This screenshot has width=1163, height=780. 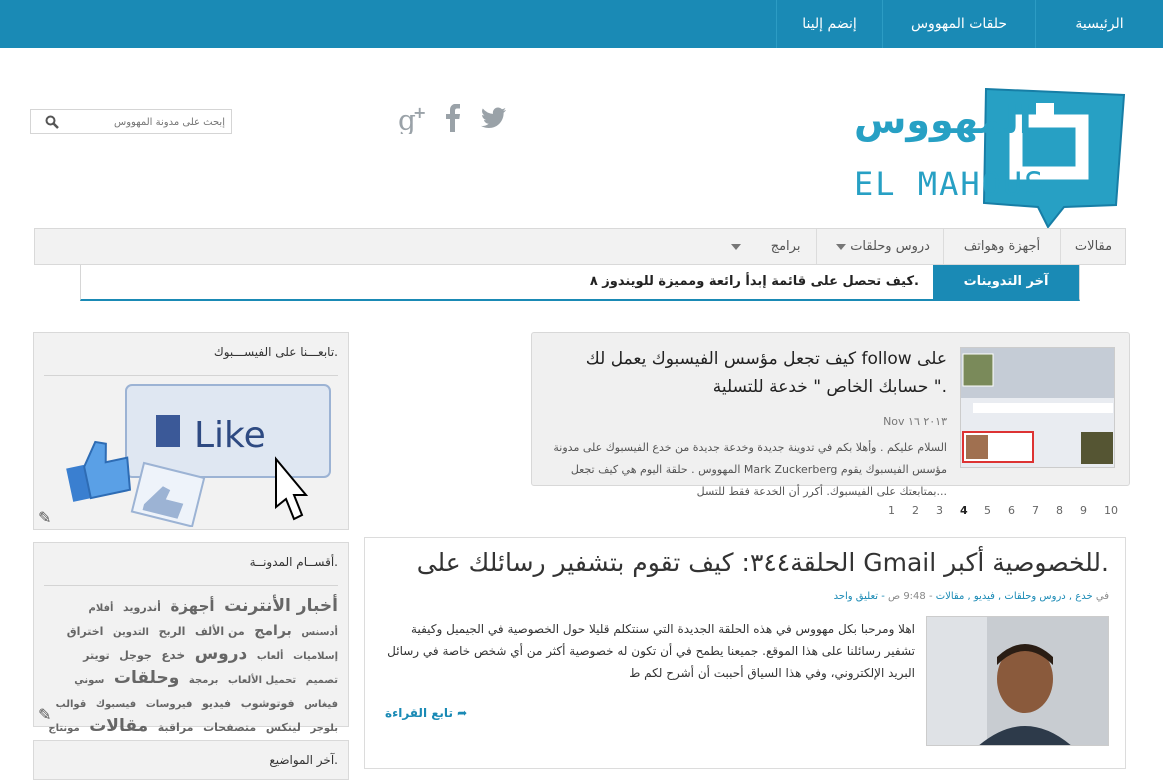 What do you see at coordinates (220, 631) in the screenshot?
I see `tag-link: من الألف` at bounding box center [220, 631].